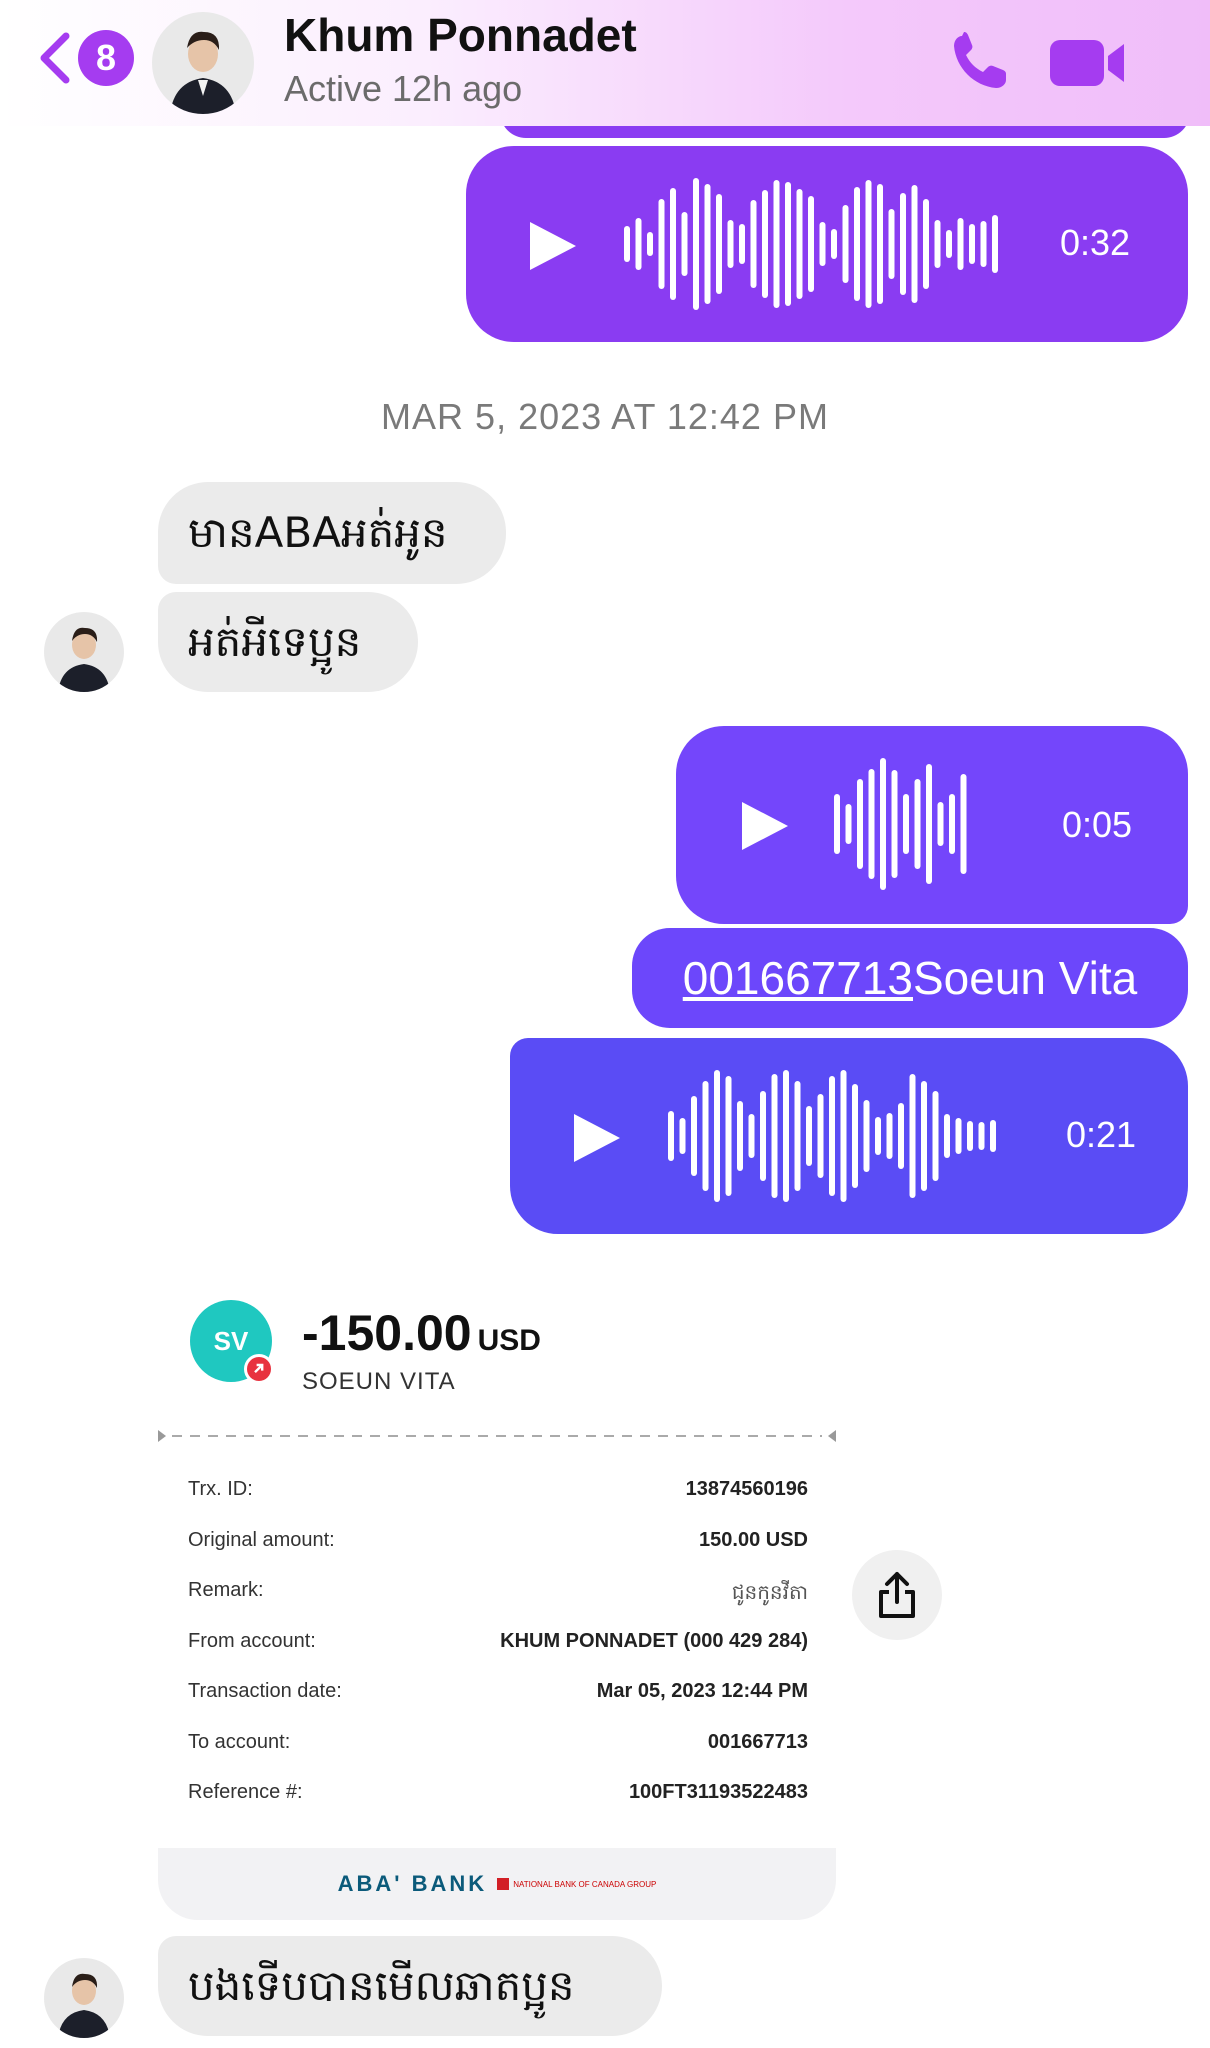  Describe the element at coordinates (503, 1884) in the screenshot. I see `flag-icon` at that location.